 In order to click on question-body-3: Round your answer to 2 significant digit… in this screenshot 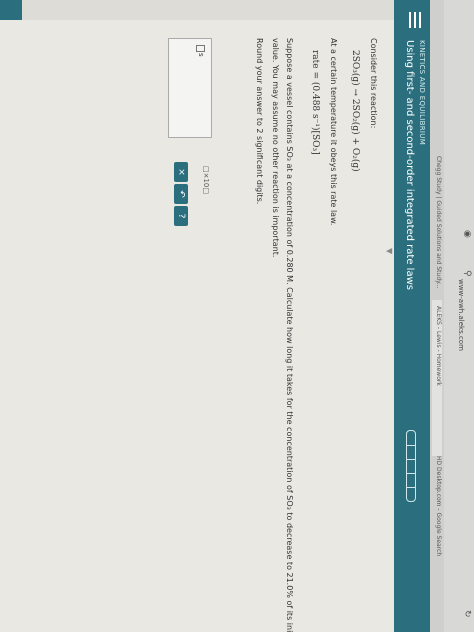, I will do `click(259, 121)`.